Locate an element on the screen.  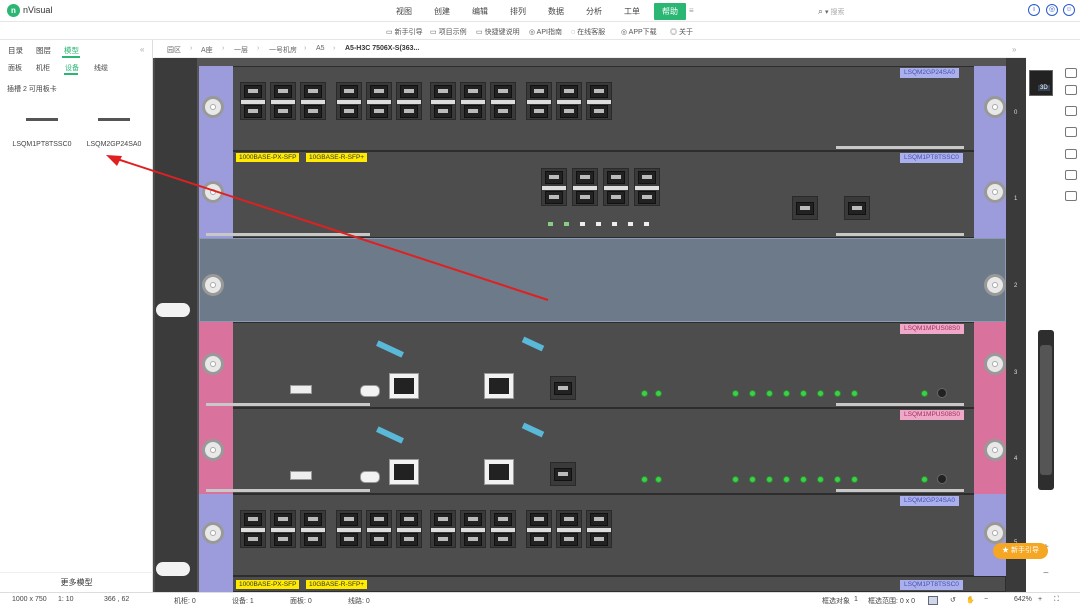
breadcrumb-item: 一号机房 is located at coordinates (283, 50).